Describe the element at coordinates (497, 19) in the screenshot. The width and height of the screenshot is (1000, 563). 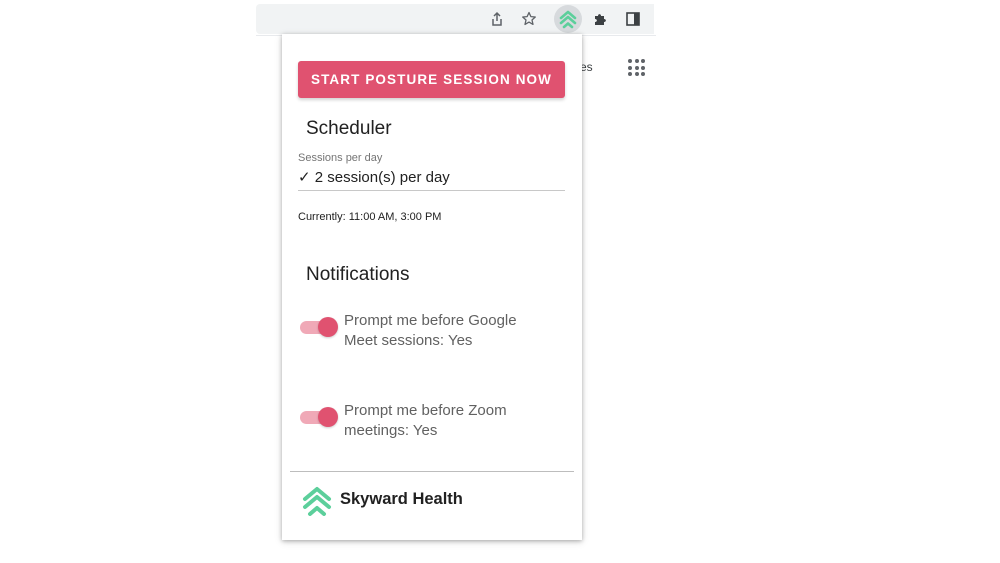
I see `share-icon` at that location.